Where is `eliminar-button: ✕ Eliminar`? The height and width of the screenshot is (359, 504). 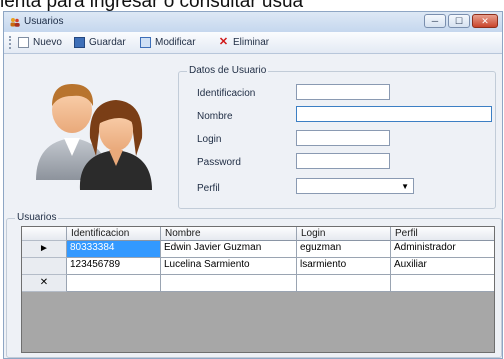
eliminar-button: ✕ Eliminar is located at coordinates (243, 42).